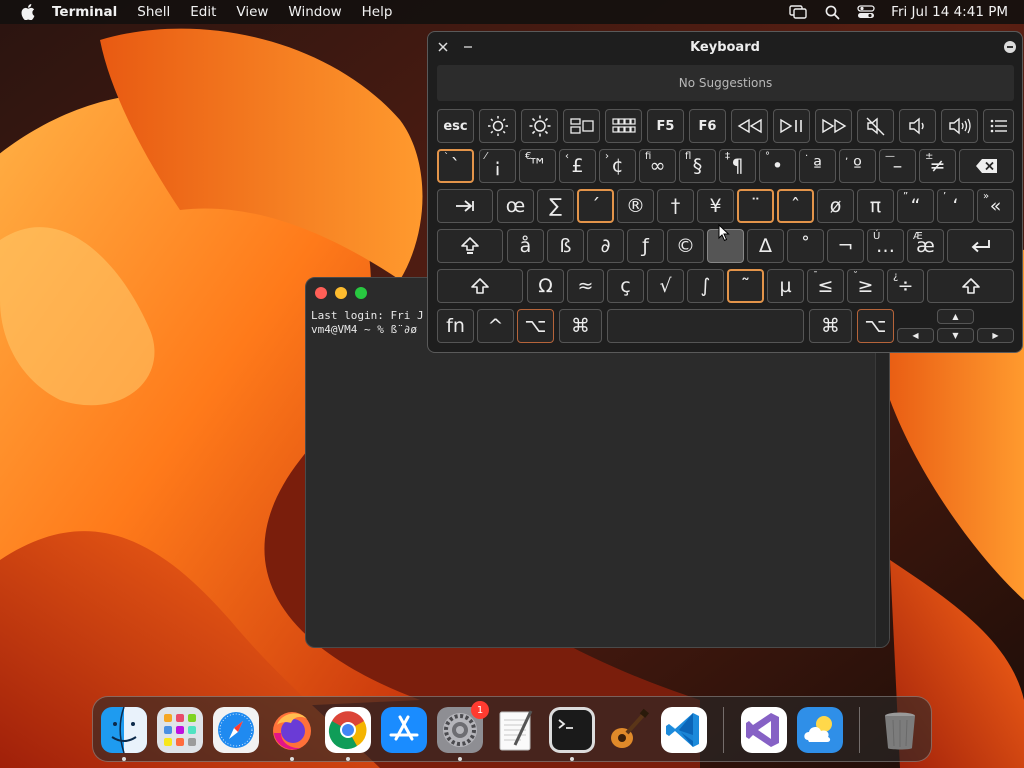 The image size is (1024, 768). Describe the element at coordinates (820, 730) in the screenshot. I see `dock-weather` at that location.